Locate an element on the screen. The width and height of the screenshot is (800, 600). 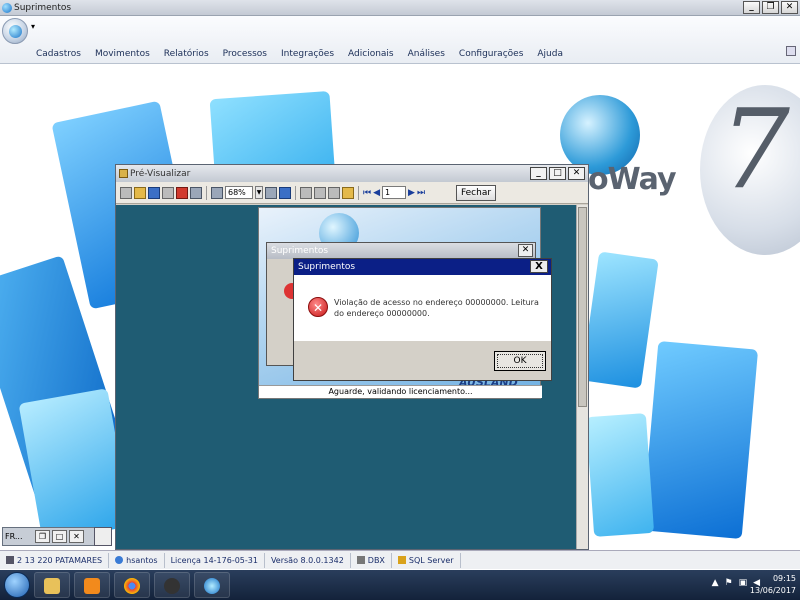
background-dialog-title: Suprimentos is located at coordinates (401, 251).